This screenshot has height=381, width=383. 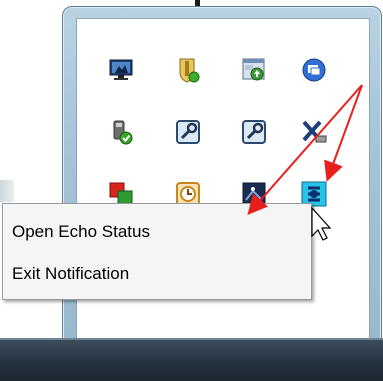 What do you see at coordinates (188, 70) in the screenshot?
I see `shield-status-icon` at bounding box center [188, 70].